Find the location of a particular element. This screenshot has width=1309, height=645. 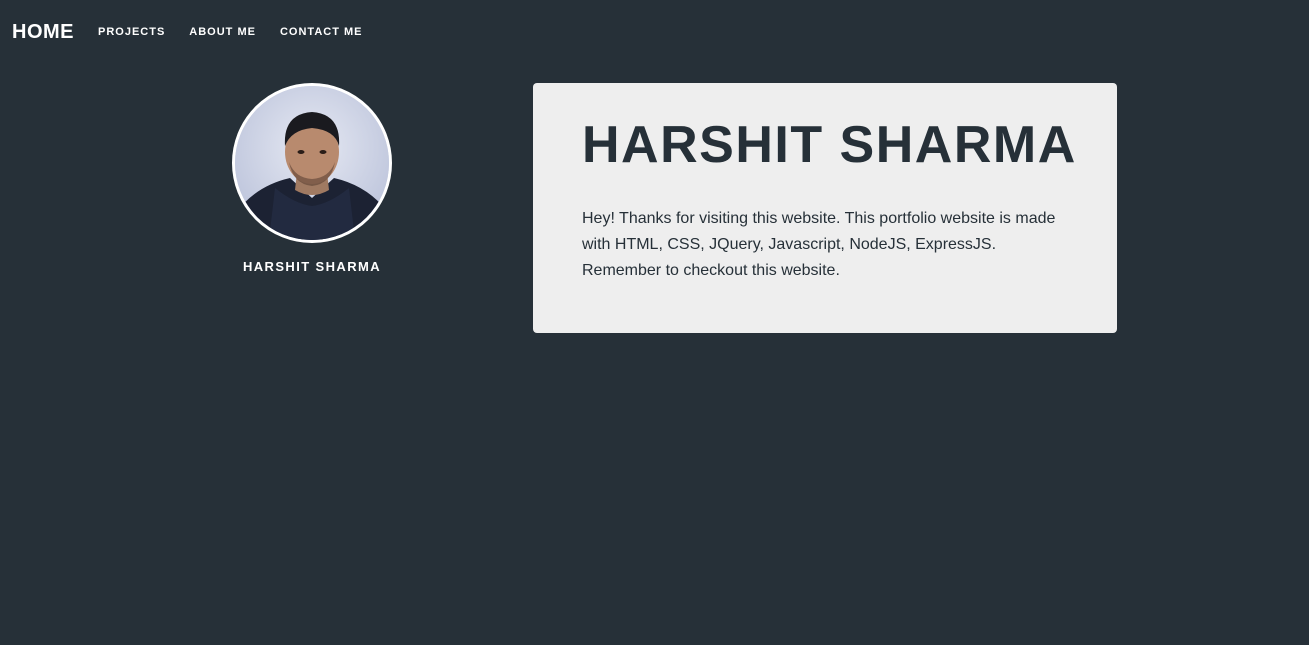

card-title: HARSHIT SHARMA is located at coordinates (829, 145).